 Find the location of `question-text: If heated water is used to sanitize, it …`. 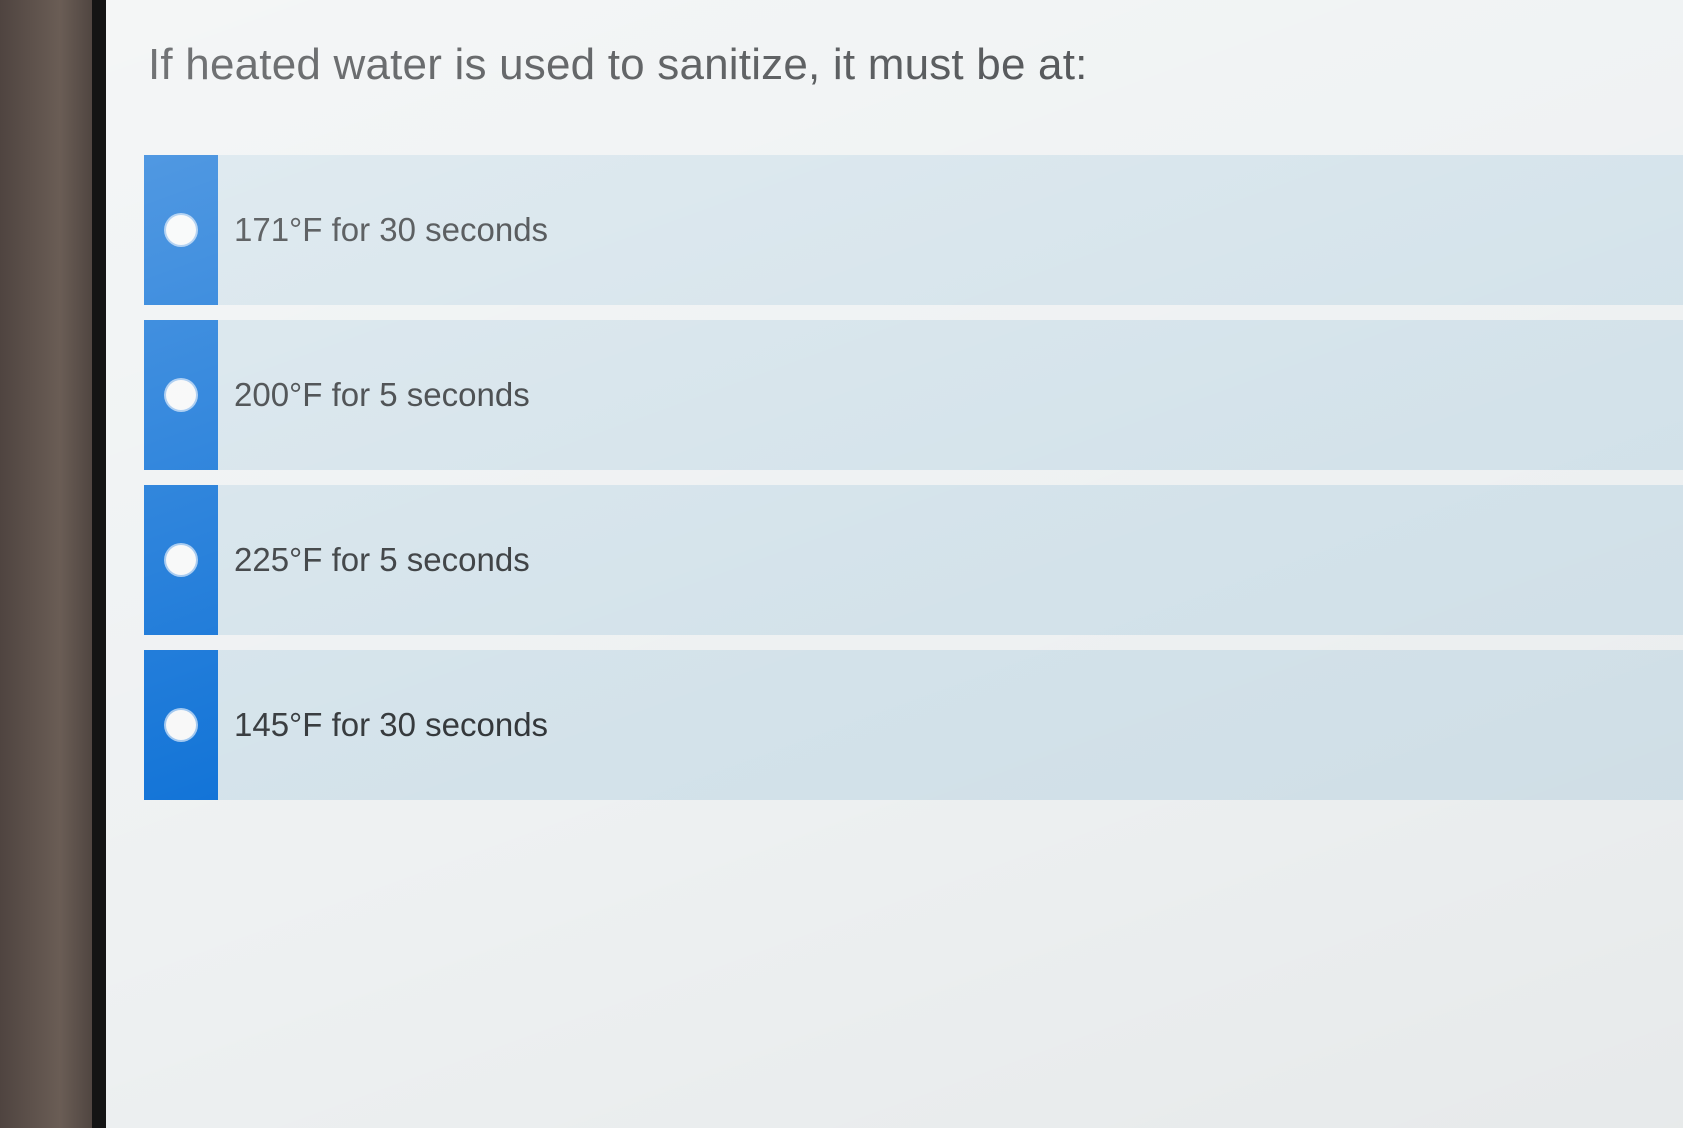

question-text: If heated water is used to sanitize, it … is located at coordinates (618, 64).